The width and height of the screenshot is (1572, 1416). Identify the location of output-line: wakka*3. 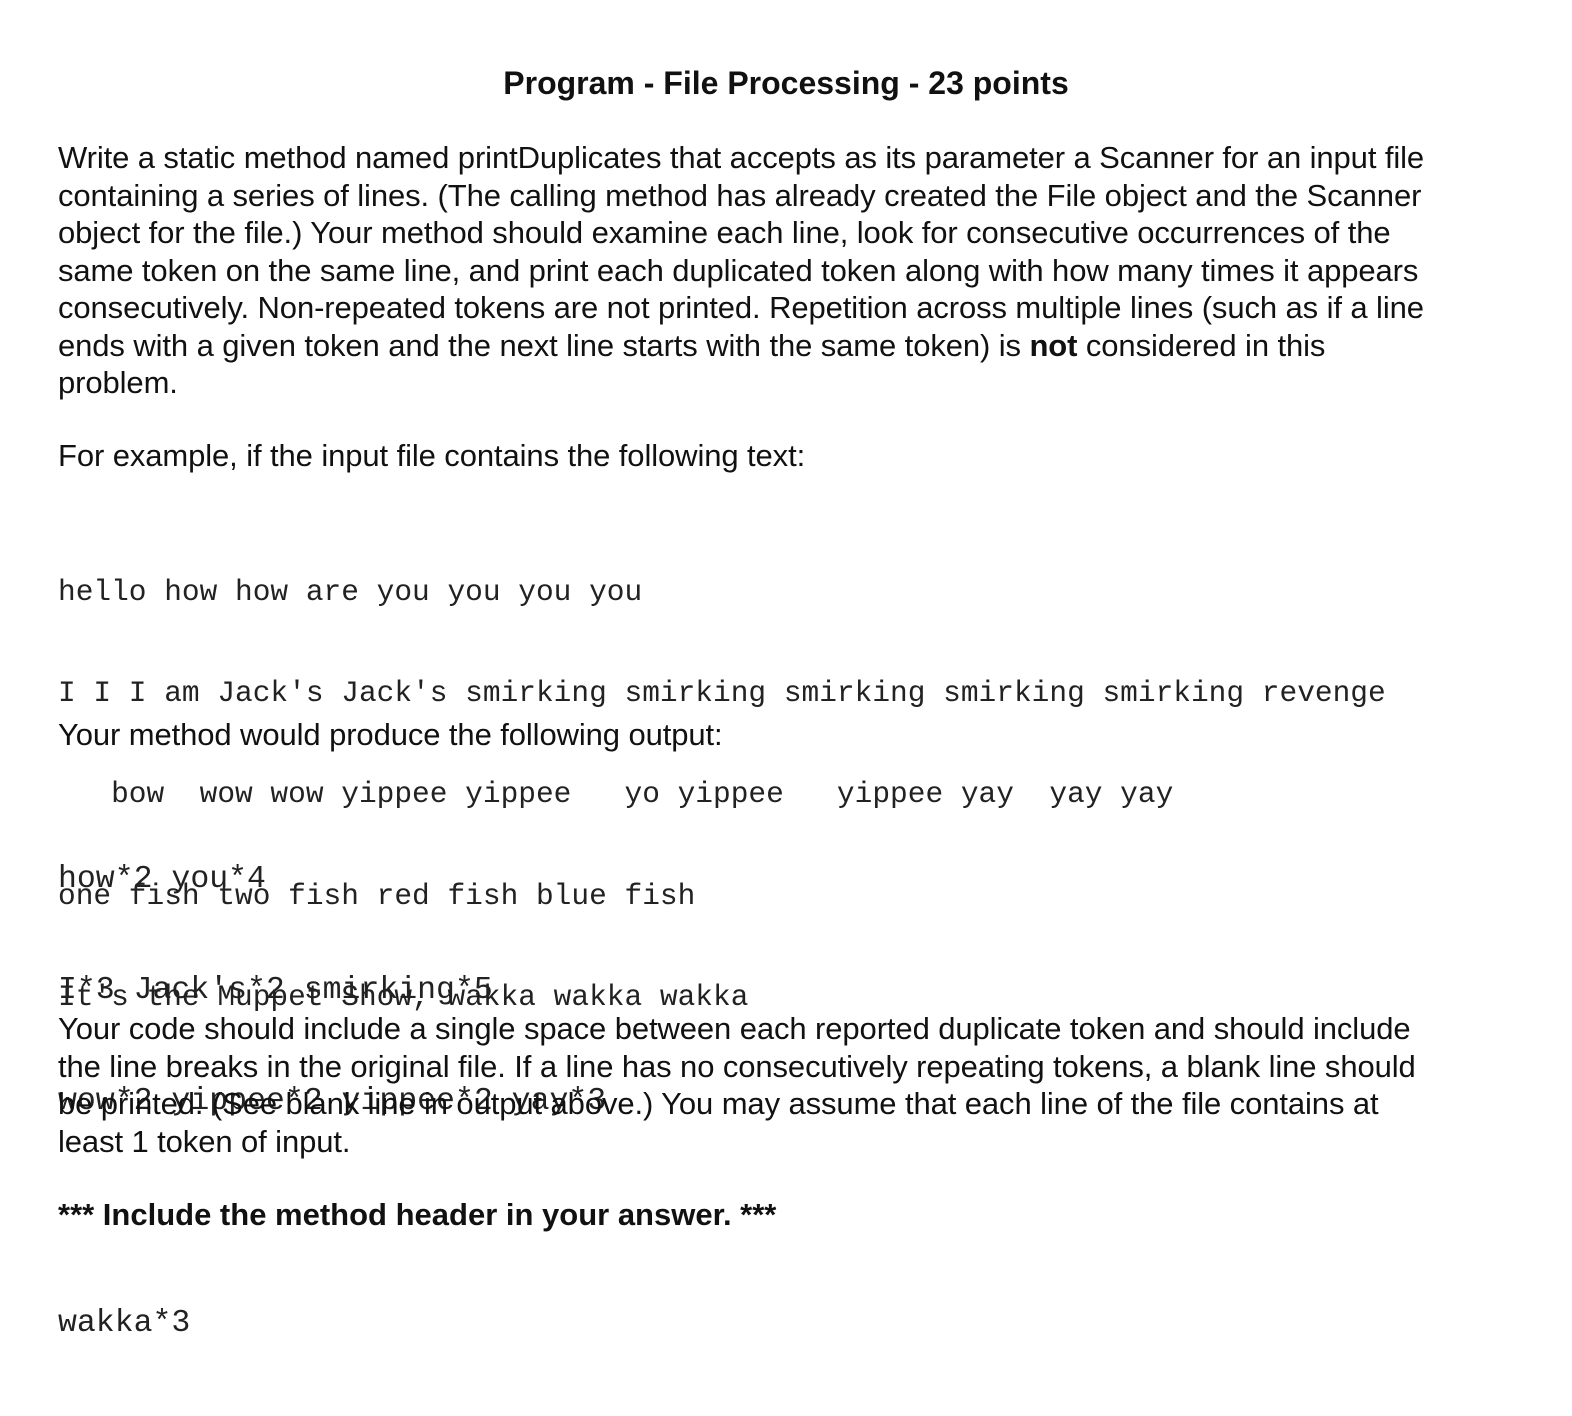
(124, 1323).